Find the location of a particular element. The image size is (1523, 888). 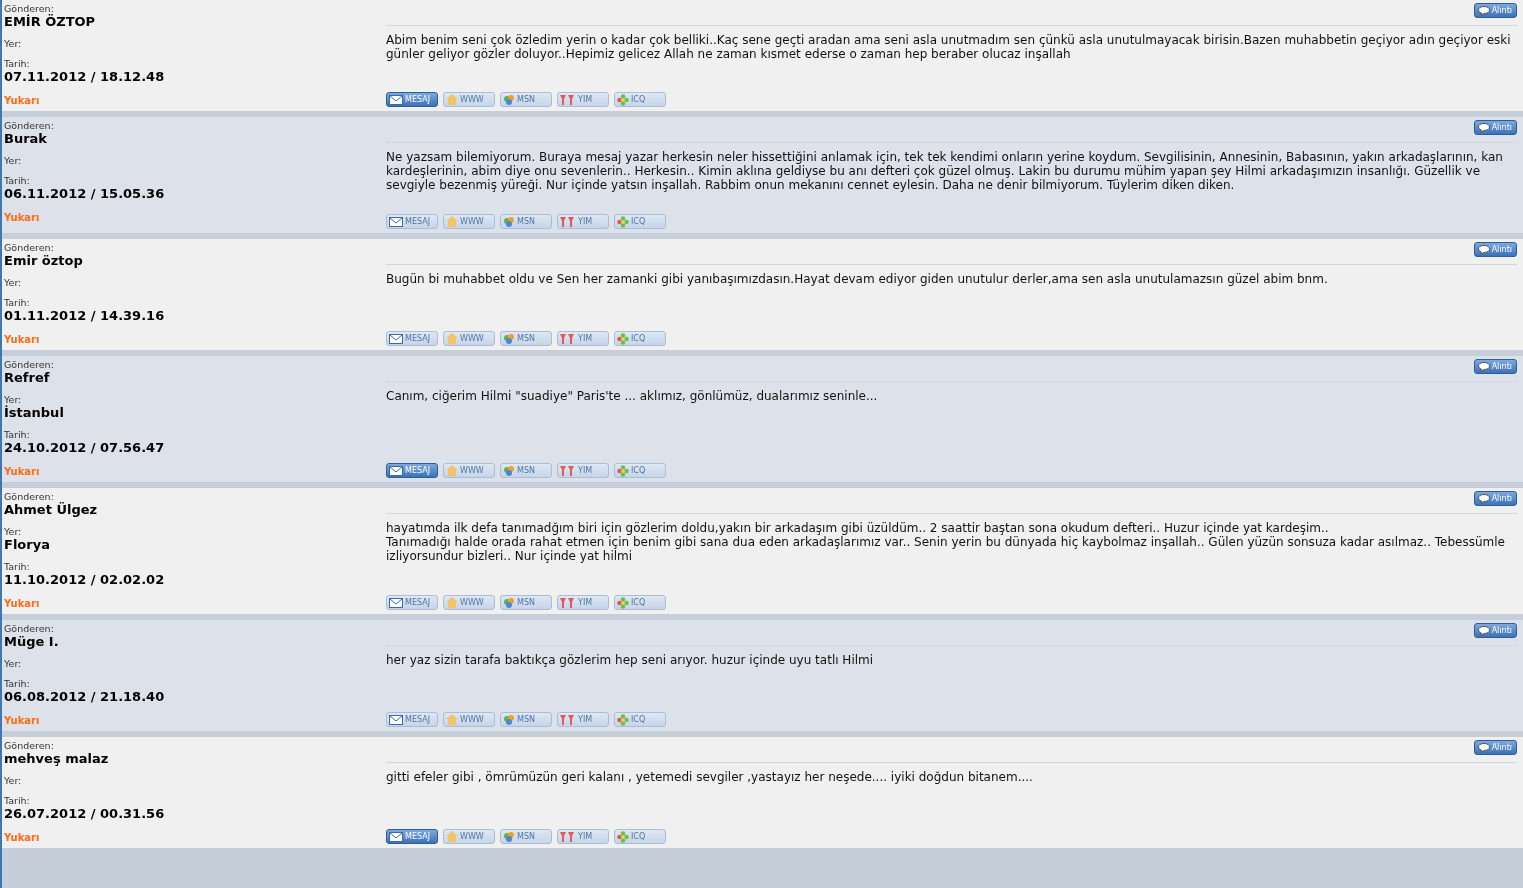

sender-name: mehveş malaz is located at coordinates (56, 758).